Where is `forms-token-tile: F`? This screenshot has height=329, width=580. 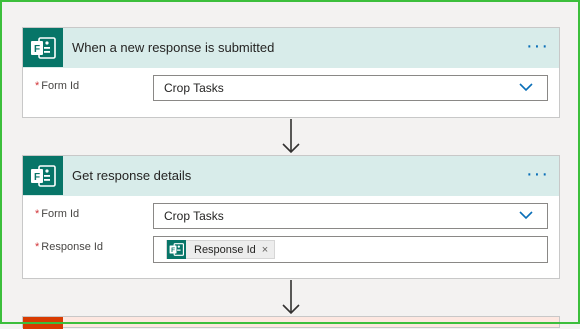
forms-token-tile: F is located at coordinates (176, 249).